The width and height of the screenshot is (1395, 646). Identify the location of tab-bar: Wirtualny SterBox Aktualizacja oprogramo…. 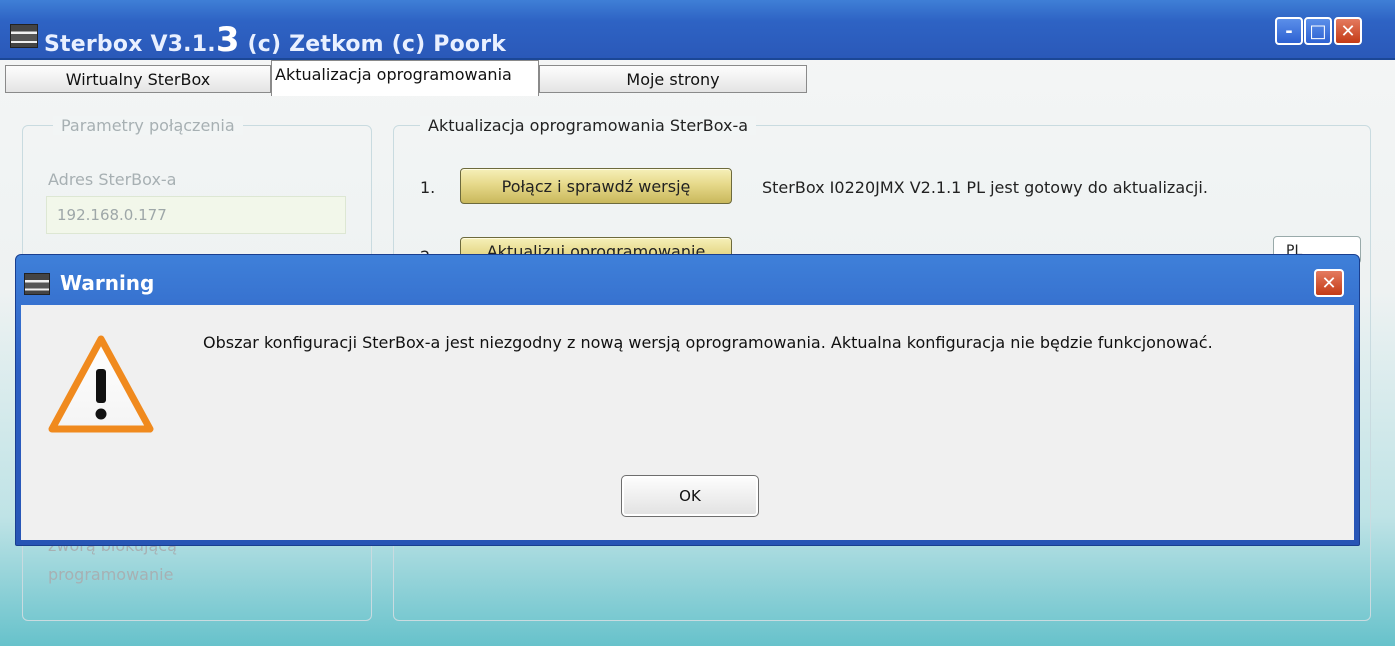
(697, 80).